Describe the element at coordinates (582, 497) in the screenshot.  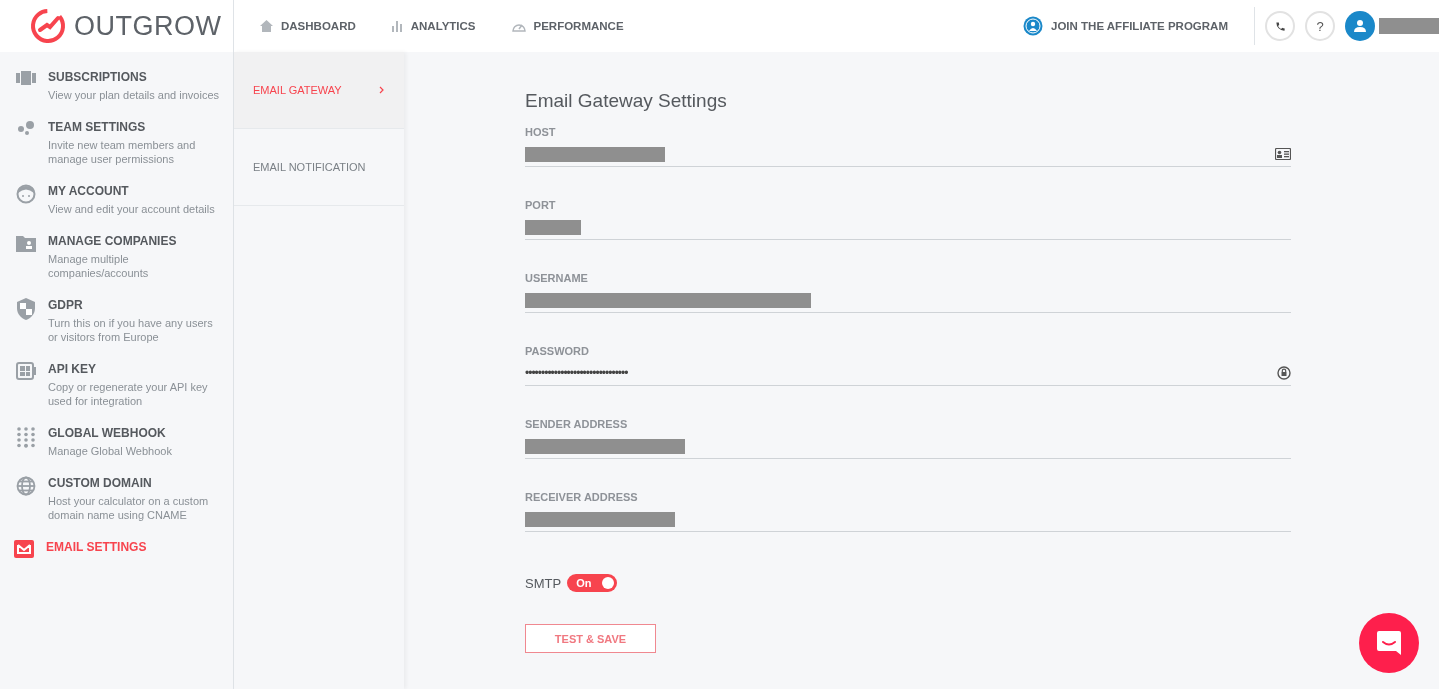
I see `field-label: RECEIVER ADDRESS` at that location.